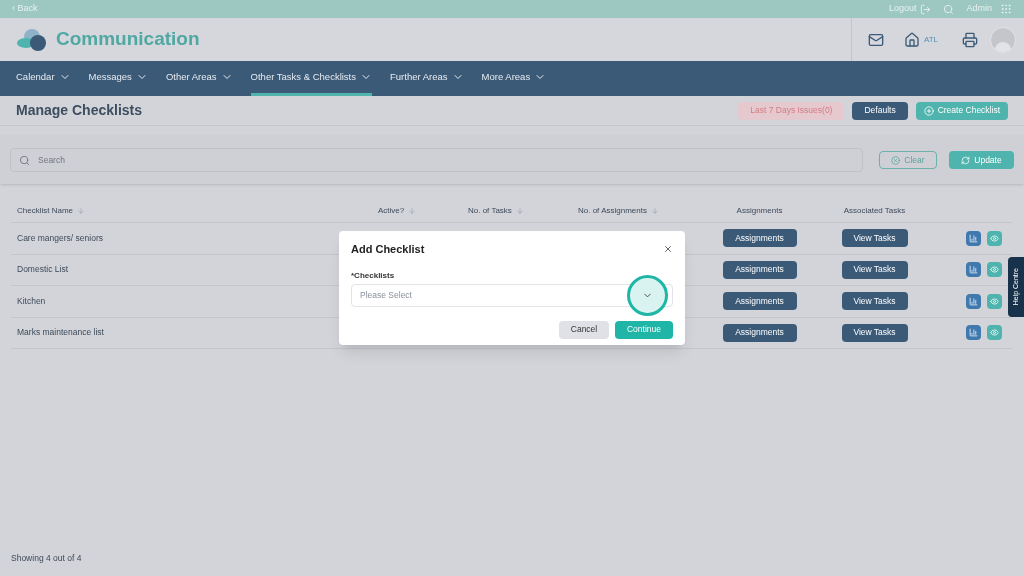  Describe the element at coordinates (970, 39) in the screenshot. I see `print-icon` at that location.